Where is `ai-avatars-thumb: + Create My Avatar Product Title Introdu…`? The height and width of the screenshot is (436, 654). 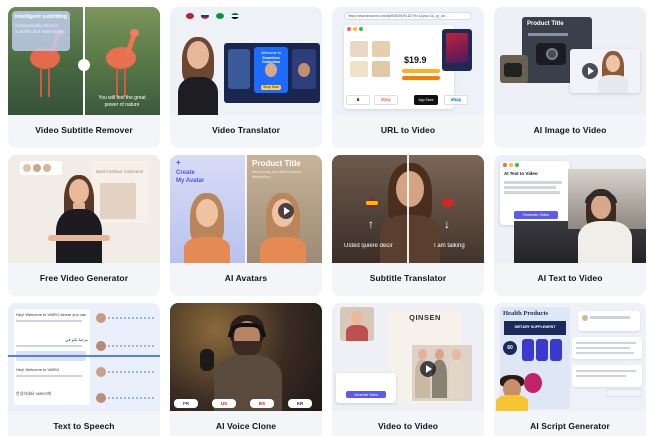
ai-avatars-thumb: + Create My Avatar Product Title Introdu… is located at coordinates (246, 209).